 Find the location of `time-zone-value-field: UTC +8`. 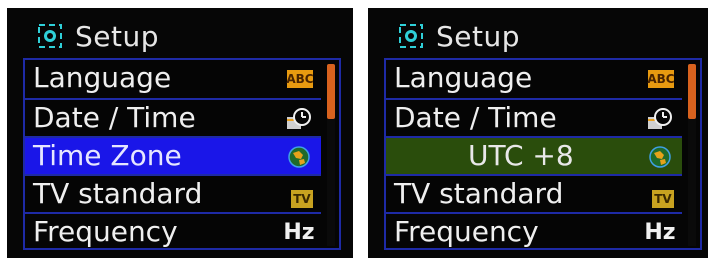

time-zone-value-field: UTC +8 is located at coordinates (534, 155).